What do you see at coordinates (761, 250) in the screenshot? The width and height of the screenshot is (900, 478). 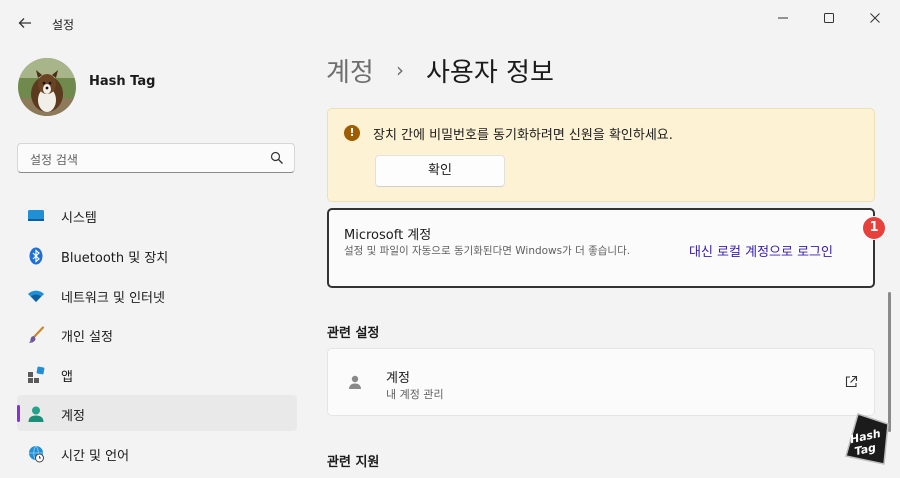 I see `local-account-signin-link: 대신 로컬 계정으로 로그인` at bounding box center [761, 250].